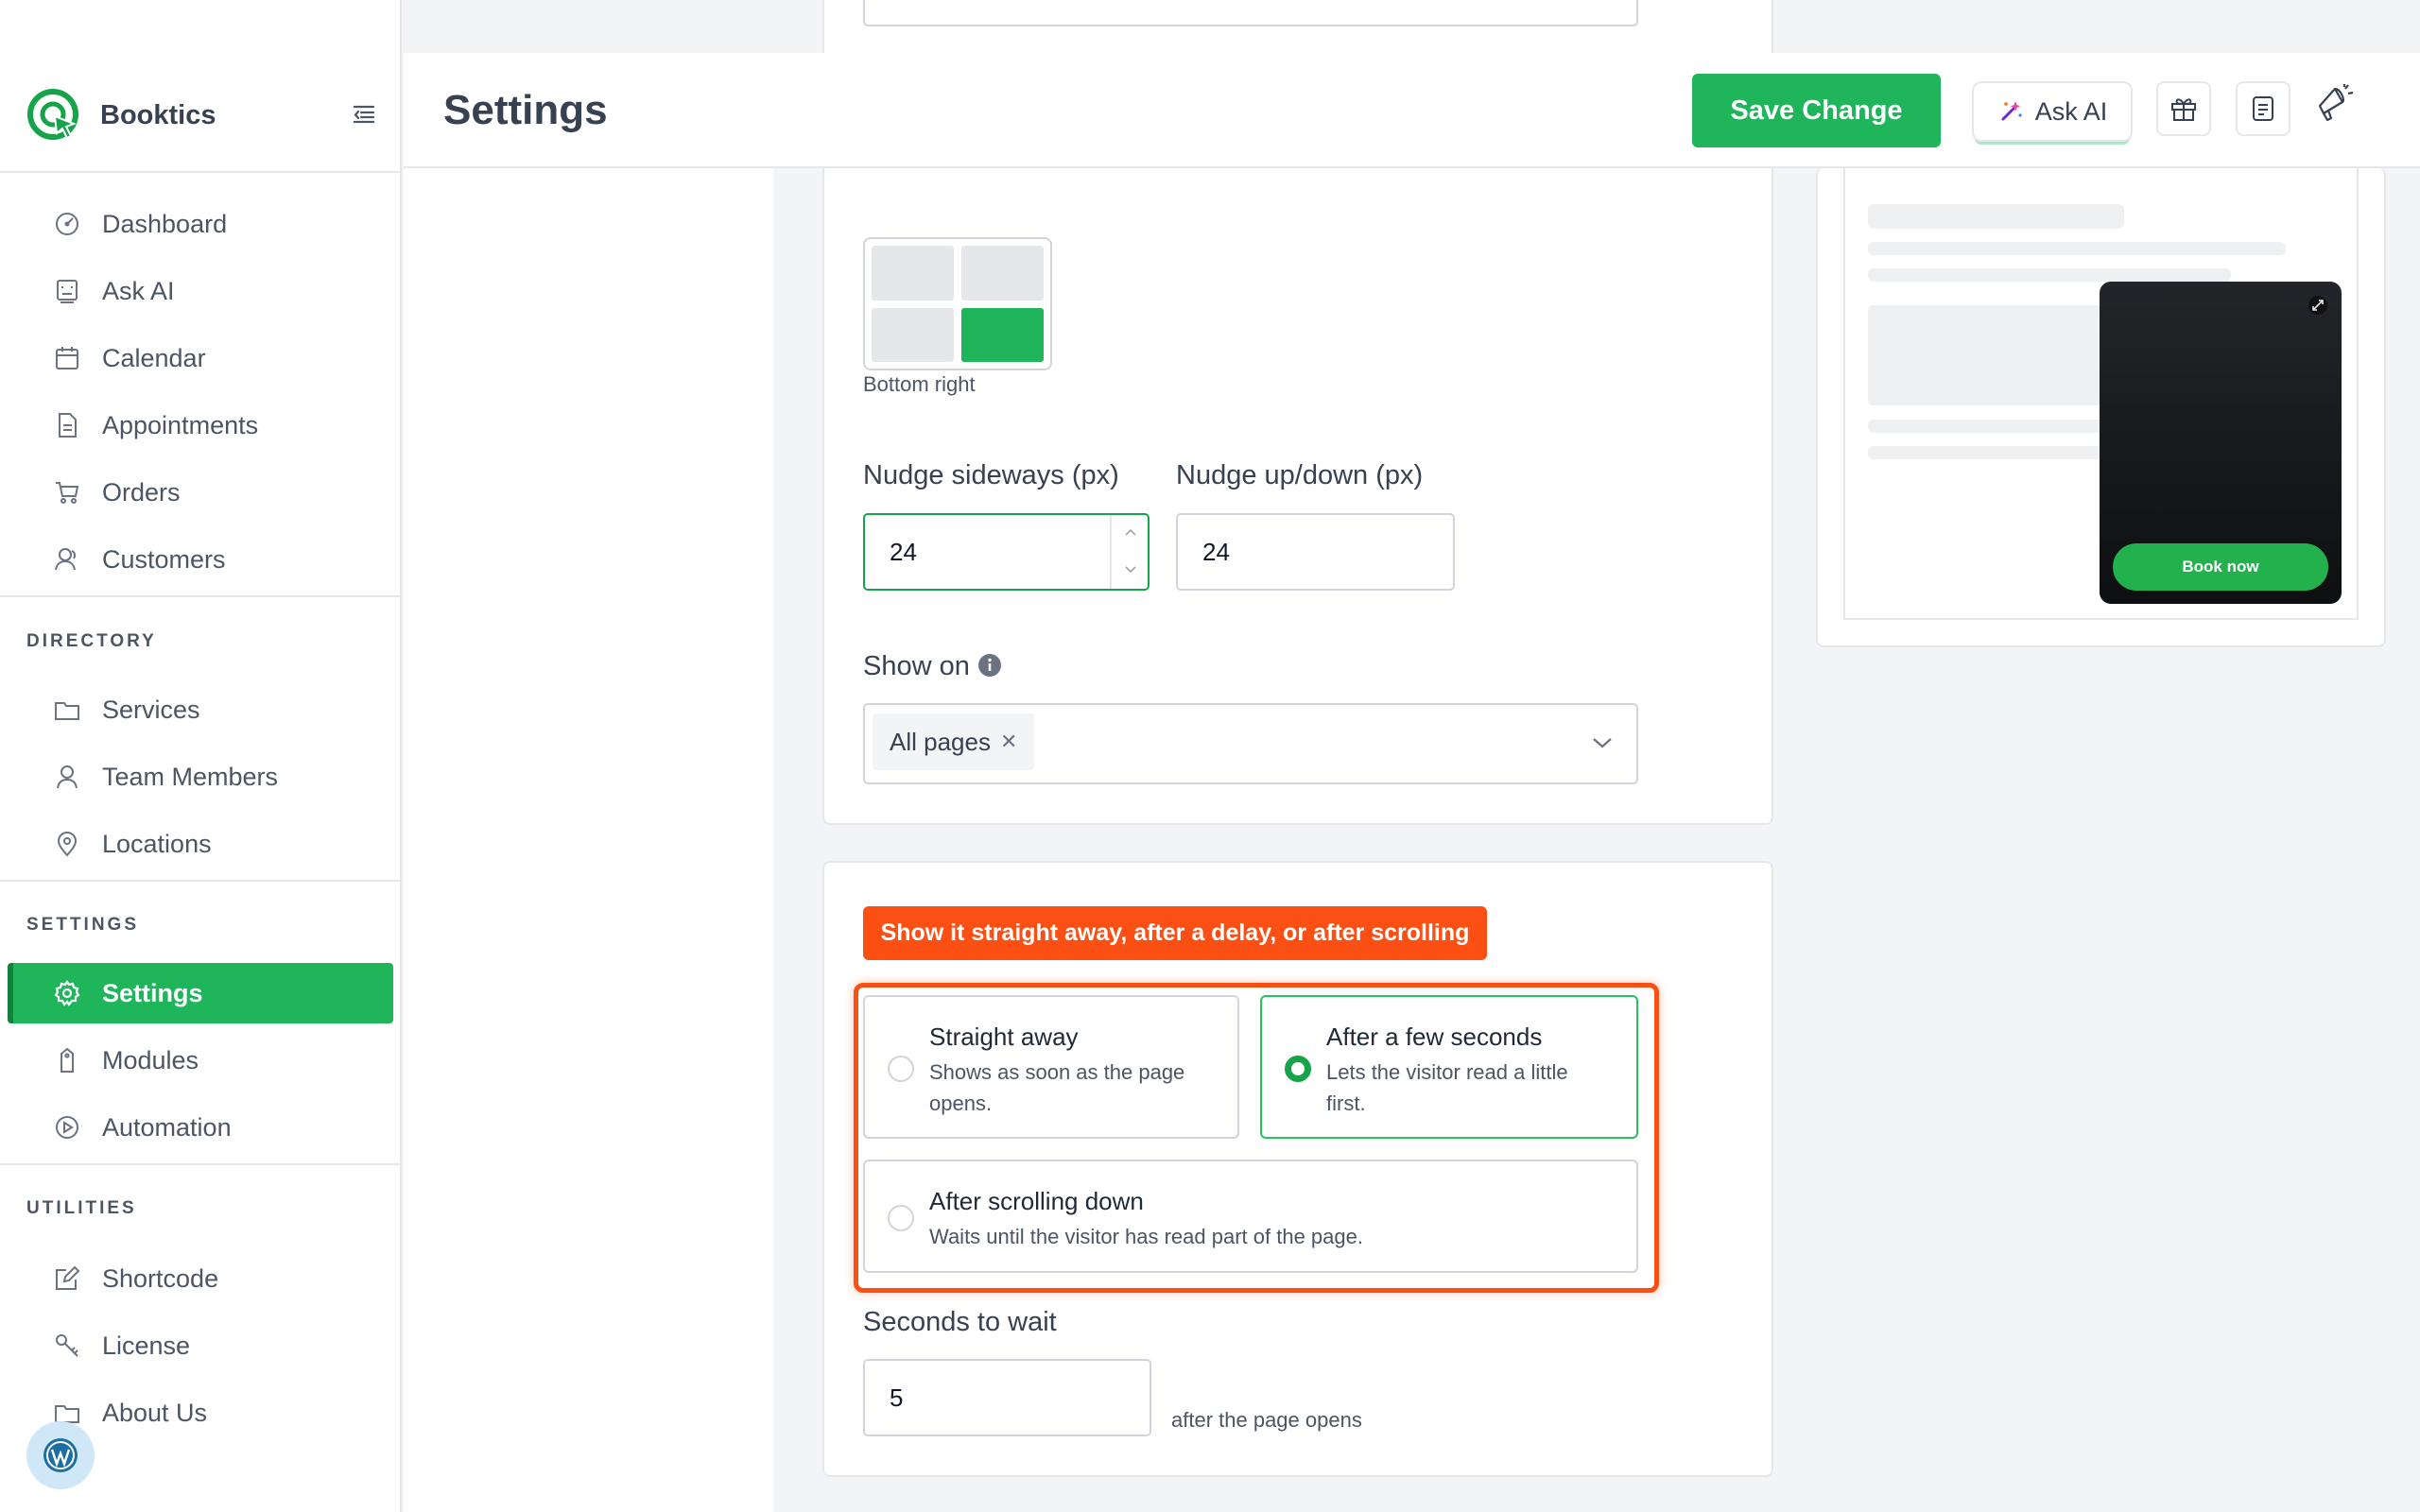  What do you see at coordinates (141, 492) in the screenshot?
I see `sidebar-item-label: Orders` at bounding box center [141, 492].